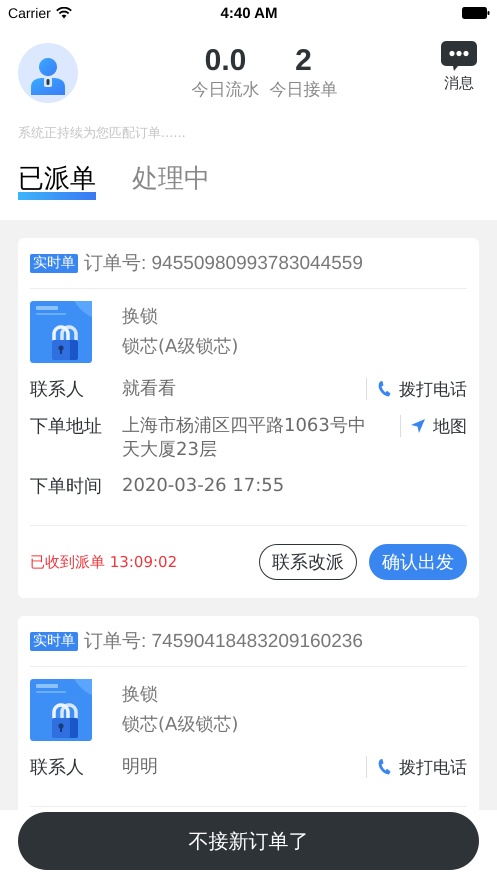 The height and width of the screenshot is (883, 497). I want to click on confirm-button: 确认出发, so click(418, 562).